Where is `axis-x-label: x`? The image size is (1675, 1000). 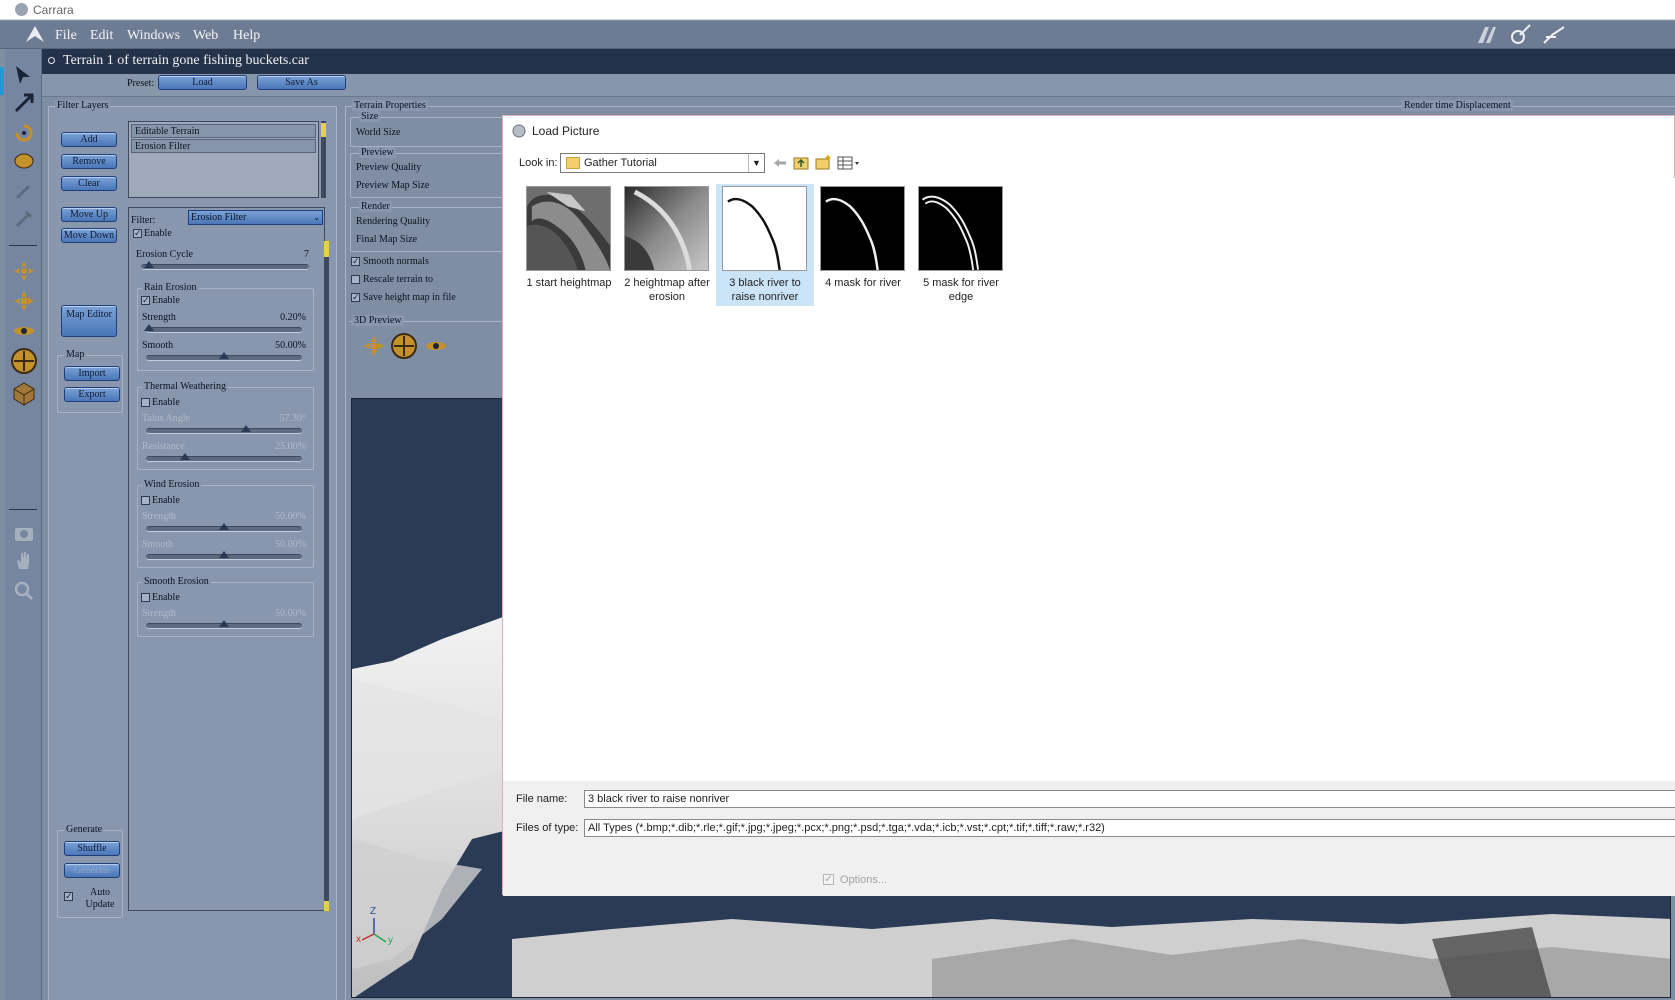
axis-x-label: x is located at coordinates (358, 939).